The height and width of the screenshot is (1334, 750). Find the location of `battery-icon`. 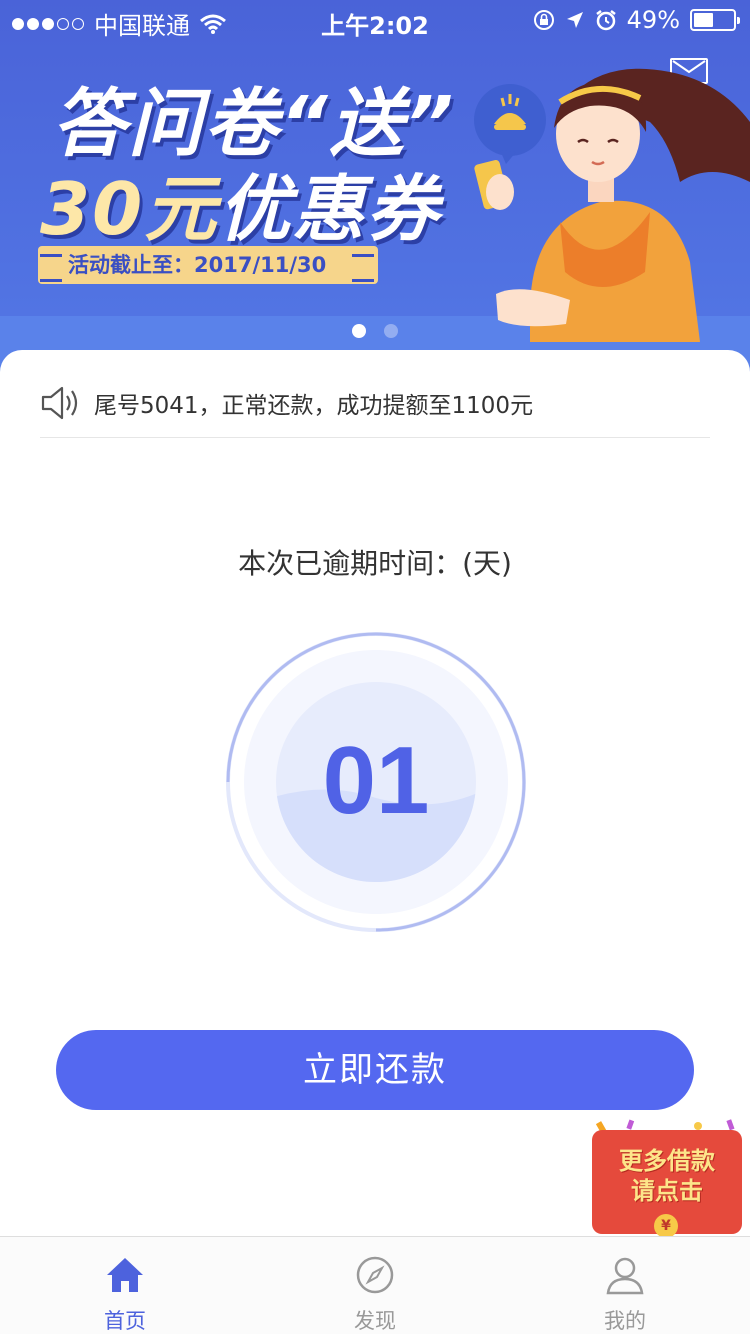

battery-icon is located at coordinates (715, 20).